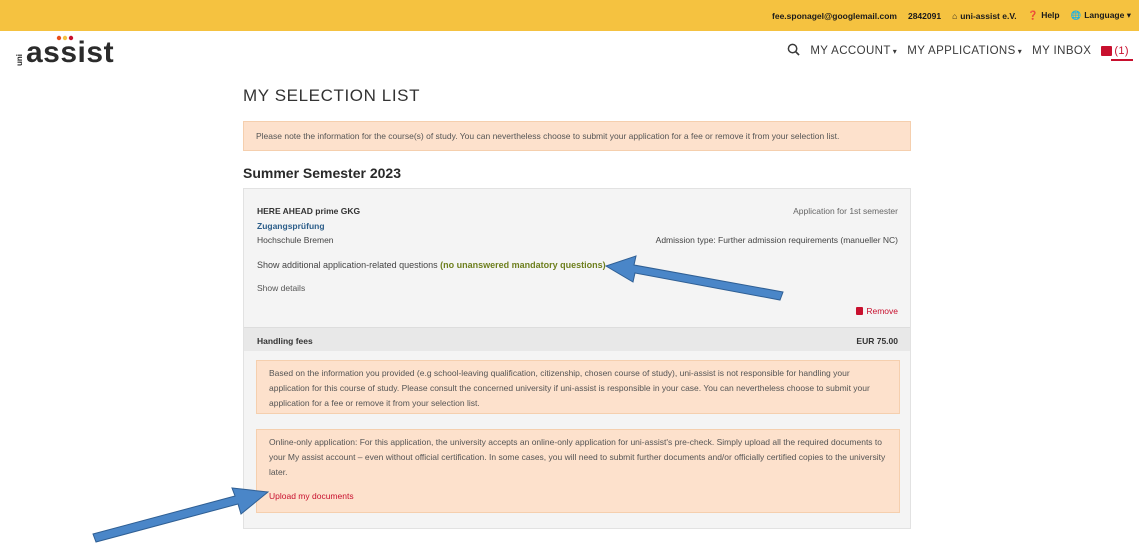 The height and width of the screenshot is (551, 1139). What do you see at coordinates (1107, 51) in the screenshot?
I see `cart-icon` at bounding box center [1107, 51].